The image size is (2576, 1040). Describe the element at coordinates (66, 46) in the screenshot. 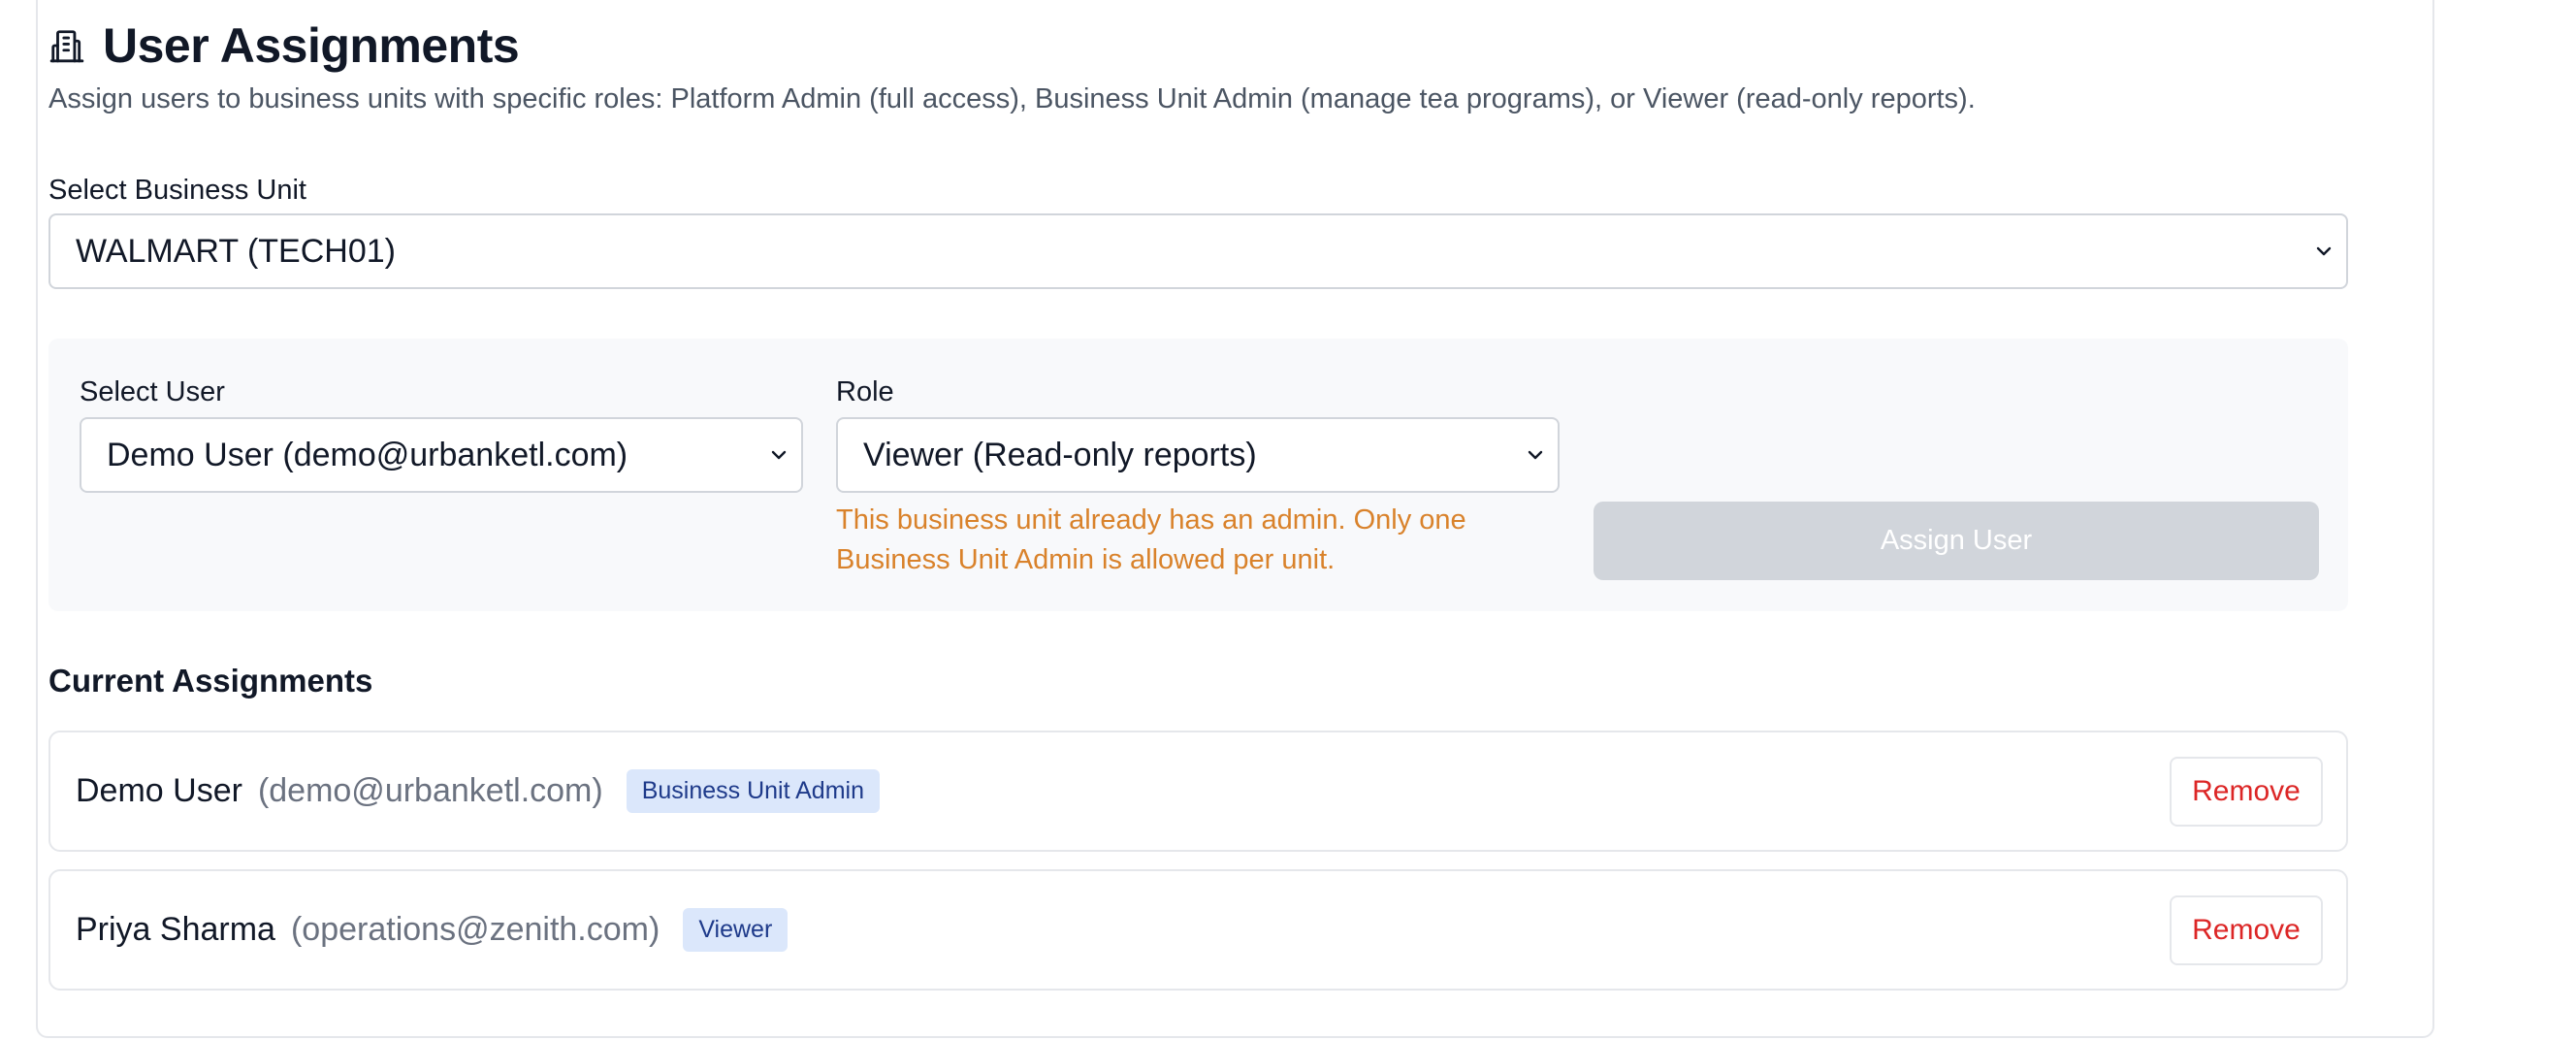

I see `building-icon` at that location.